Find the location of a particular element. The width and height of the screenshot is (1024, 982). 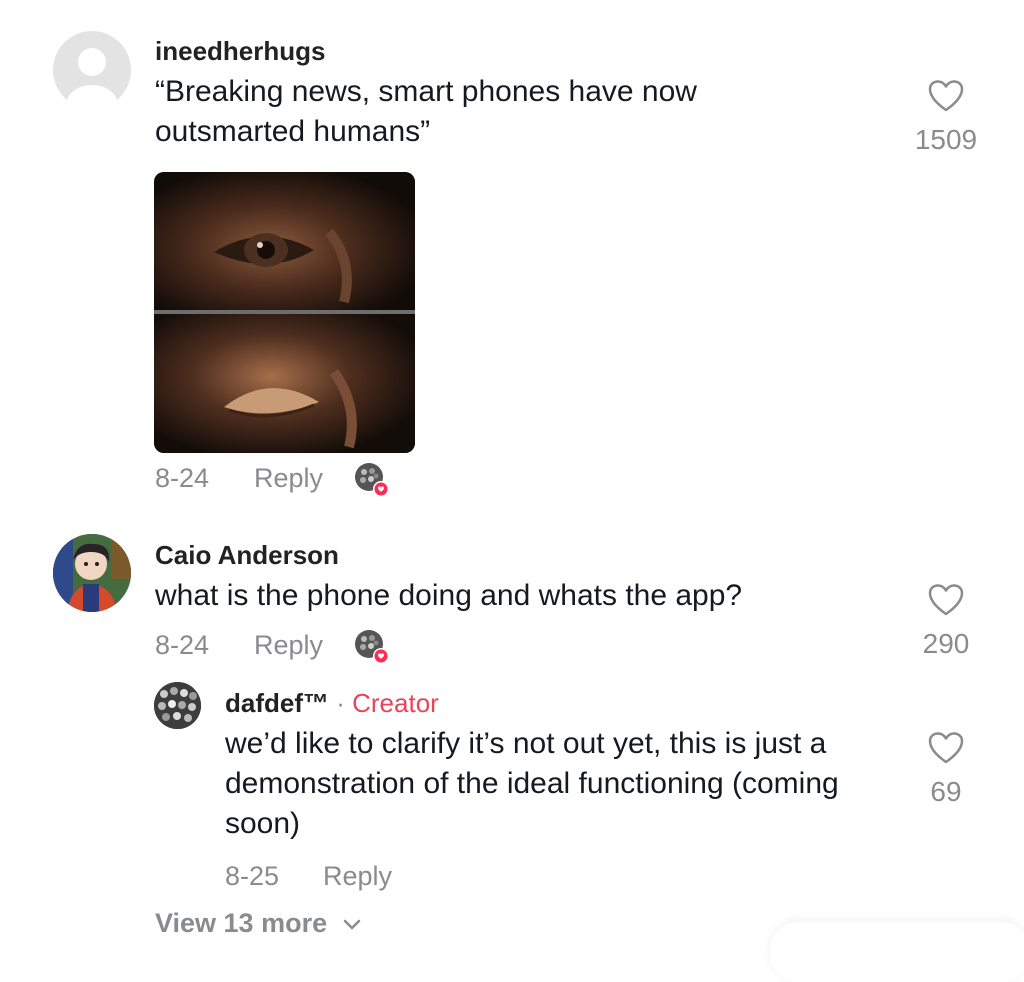

view-more-label: View 13 more is located at coordinates (241, 923).